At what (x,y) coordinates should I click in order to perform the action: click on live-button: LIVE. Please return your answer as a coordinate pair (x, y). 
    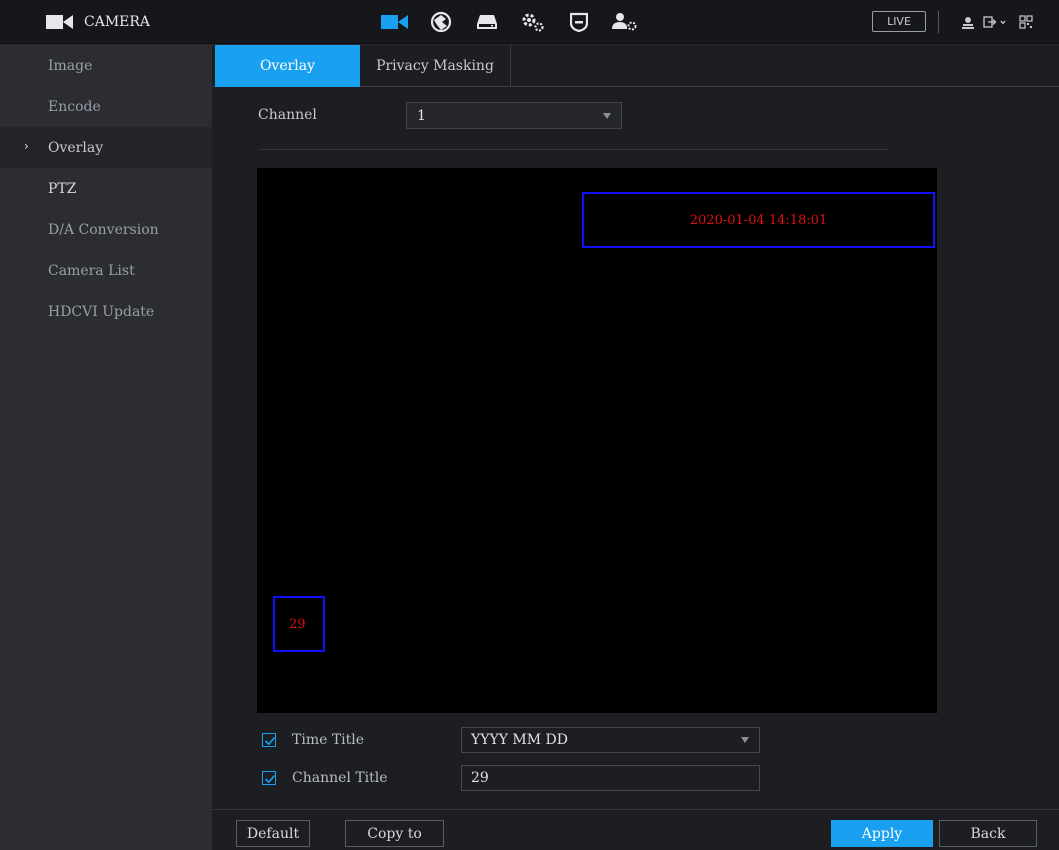
    Looking at the image, I should click on (899, 21).